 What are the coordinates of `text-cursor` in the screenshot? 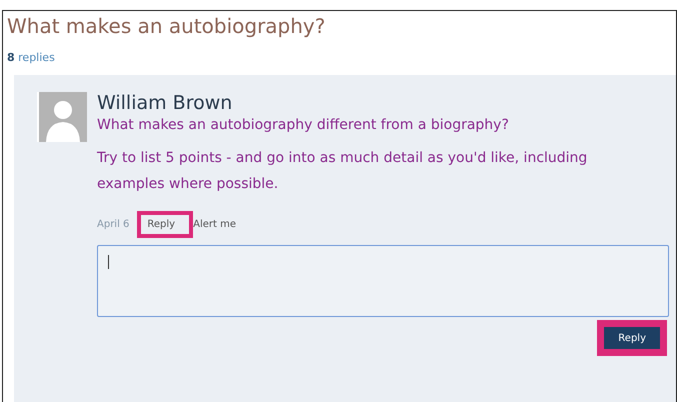 It's located at (108, 262).